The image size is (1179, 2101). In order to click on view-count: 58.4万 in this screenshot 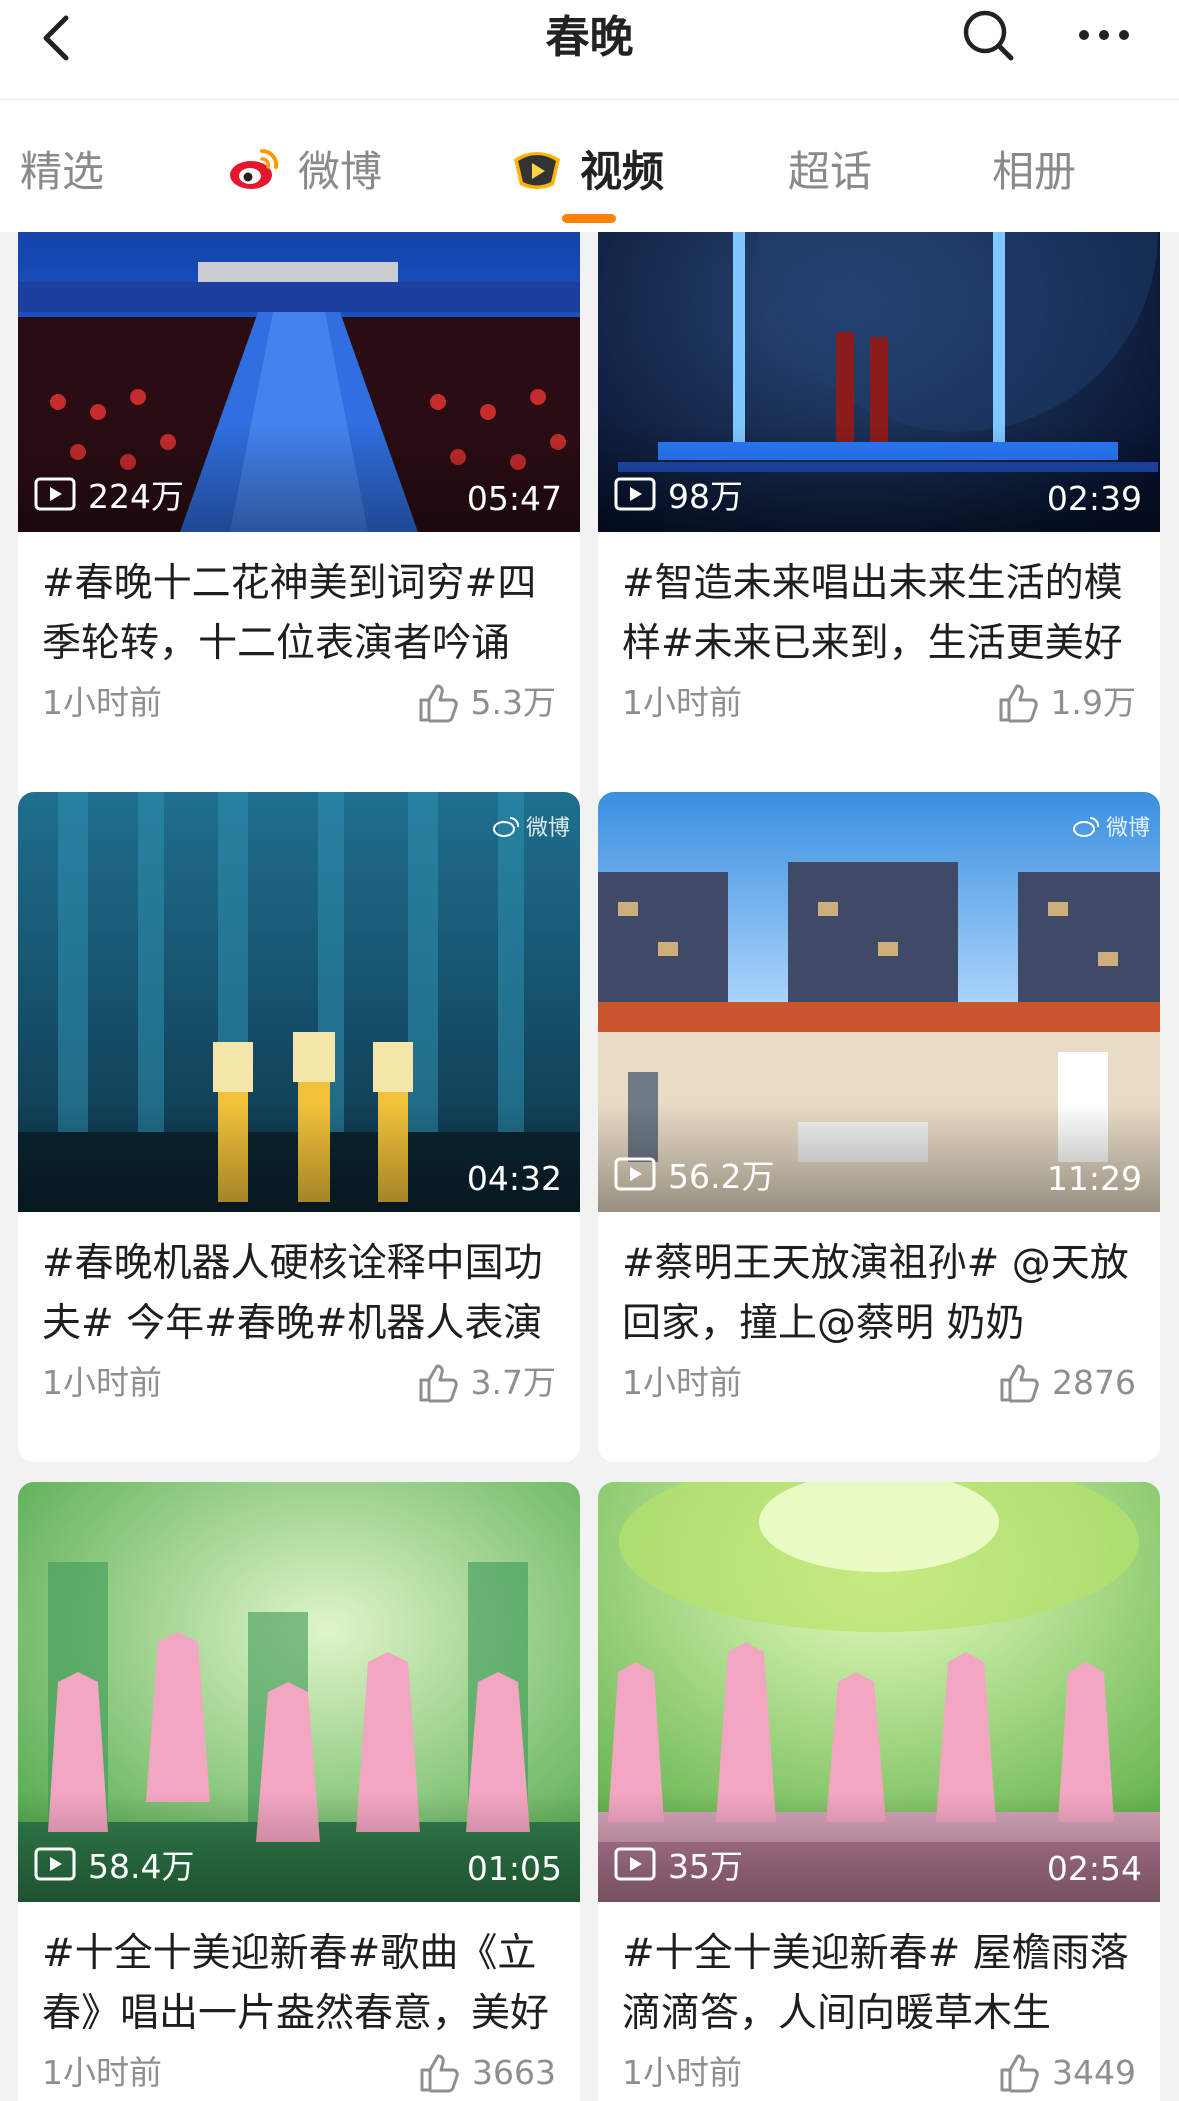, I will do `click(114, 1864)`.